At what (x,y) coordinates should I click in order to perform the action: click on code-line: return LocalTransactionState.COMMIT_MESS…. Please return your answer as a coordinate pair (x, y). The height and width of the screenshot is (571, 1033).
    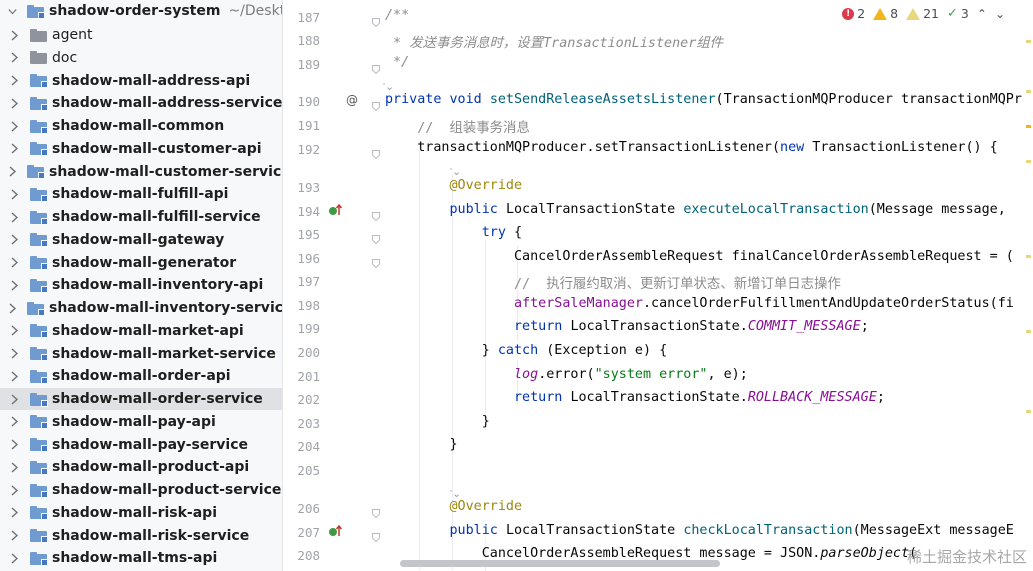
    Looking at the image, I should click on (627, 326).